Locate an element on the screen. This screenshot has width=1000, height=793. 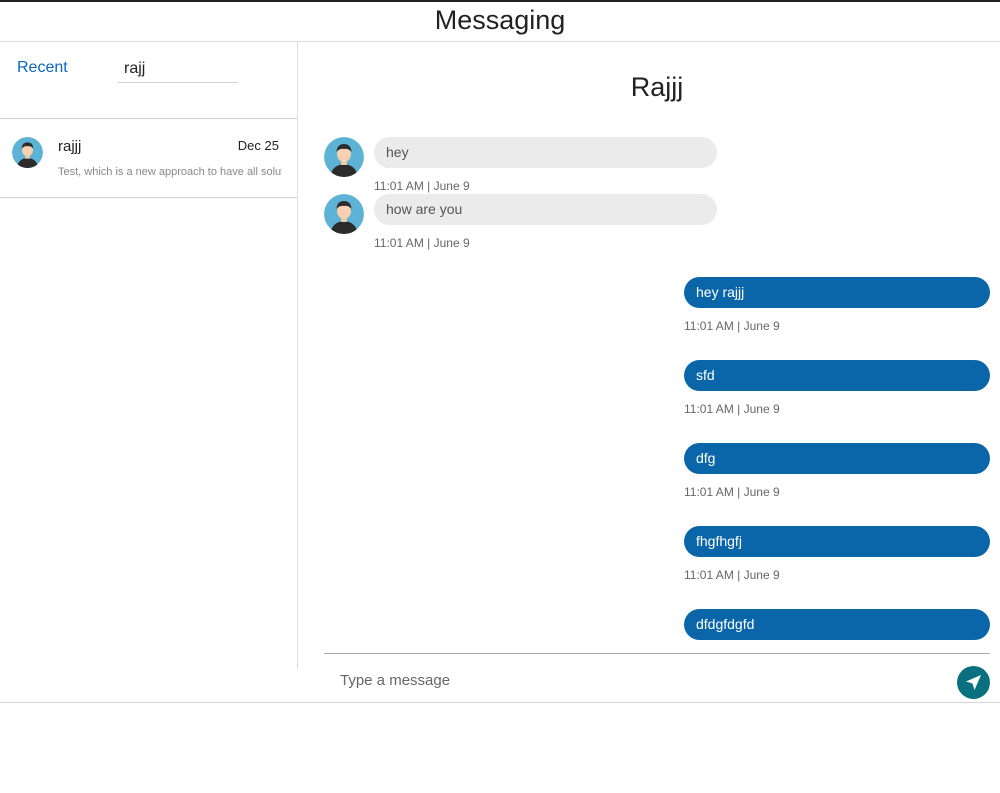
outgoing-message: hey rajjj is located at coordinates (837, 292).